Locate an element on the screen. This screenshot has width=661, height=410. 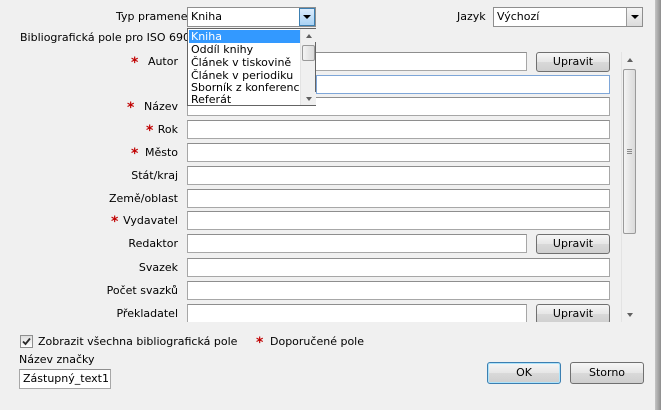
tag-name-label: Název značky is located at coordinates (57, 359).